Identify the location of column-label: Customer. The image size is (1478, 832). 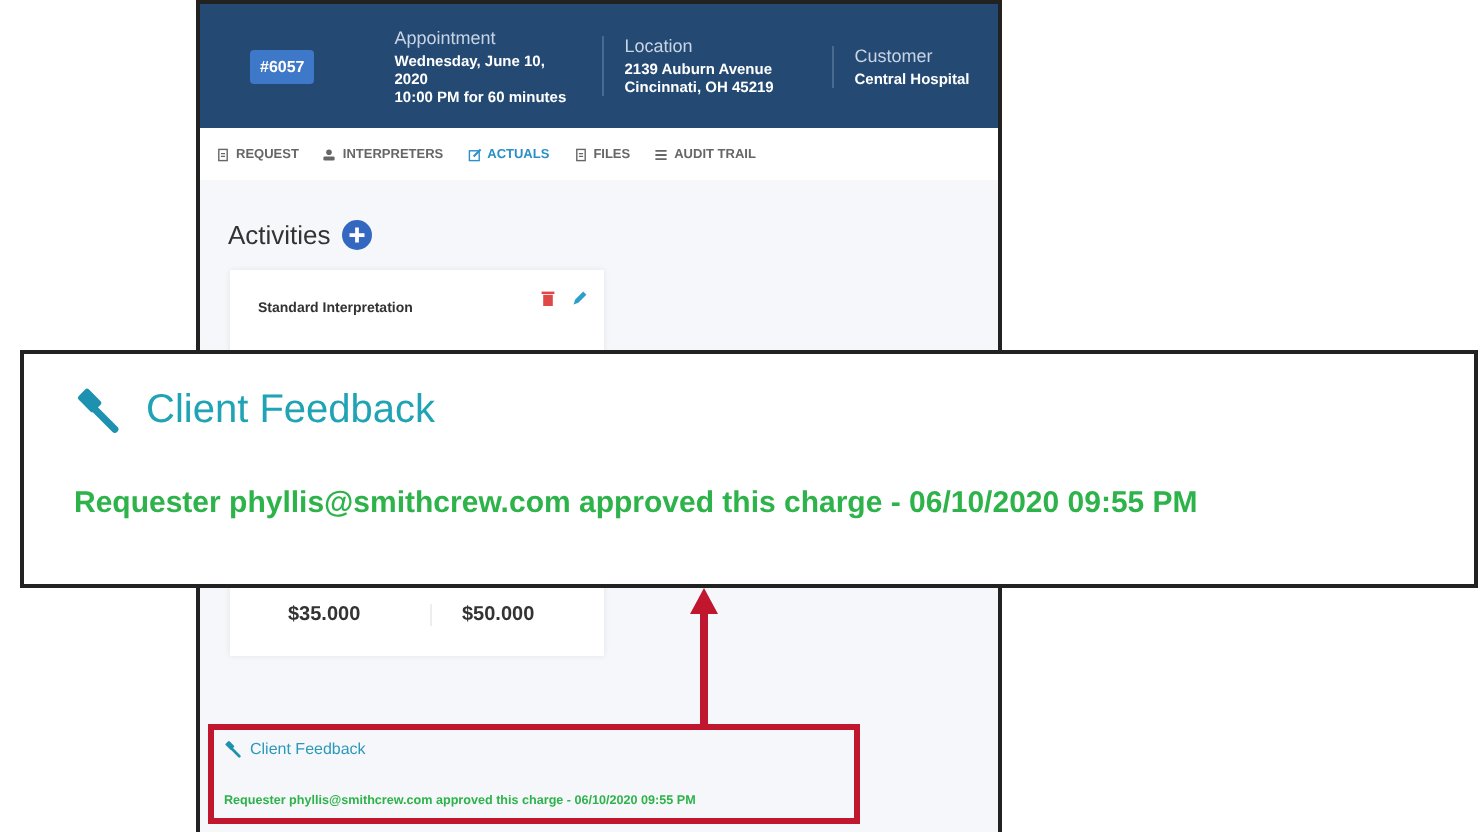
(894, 55).